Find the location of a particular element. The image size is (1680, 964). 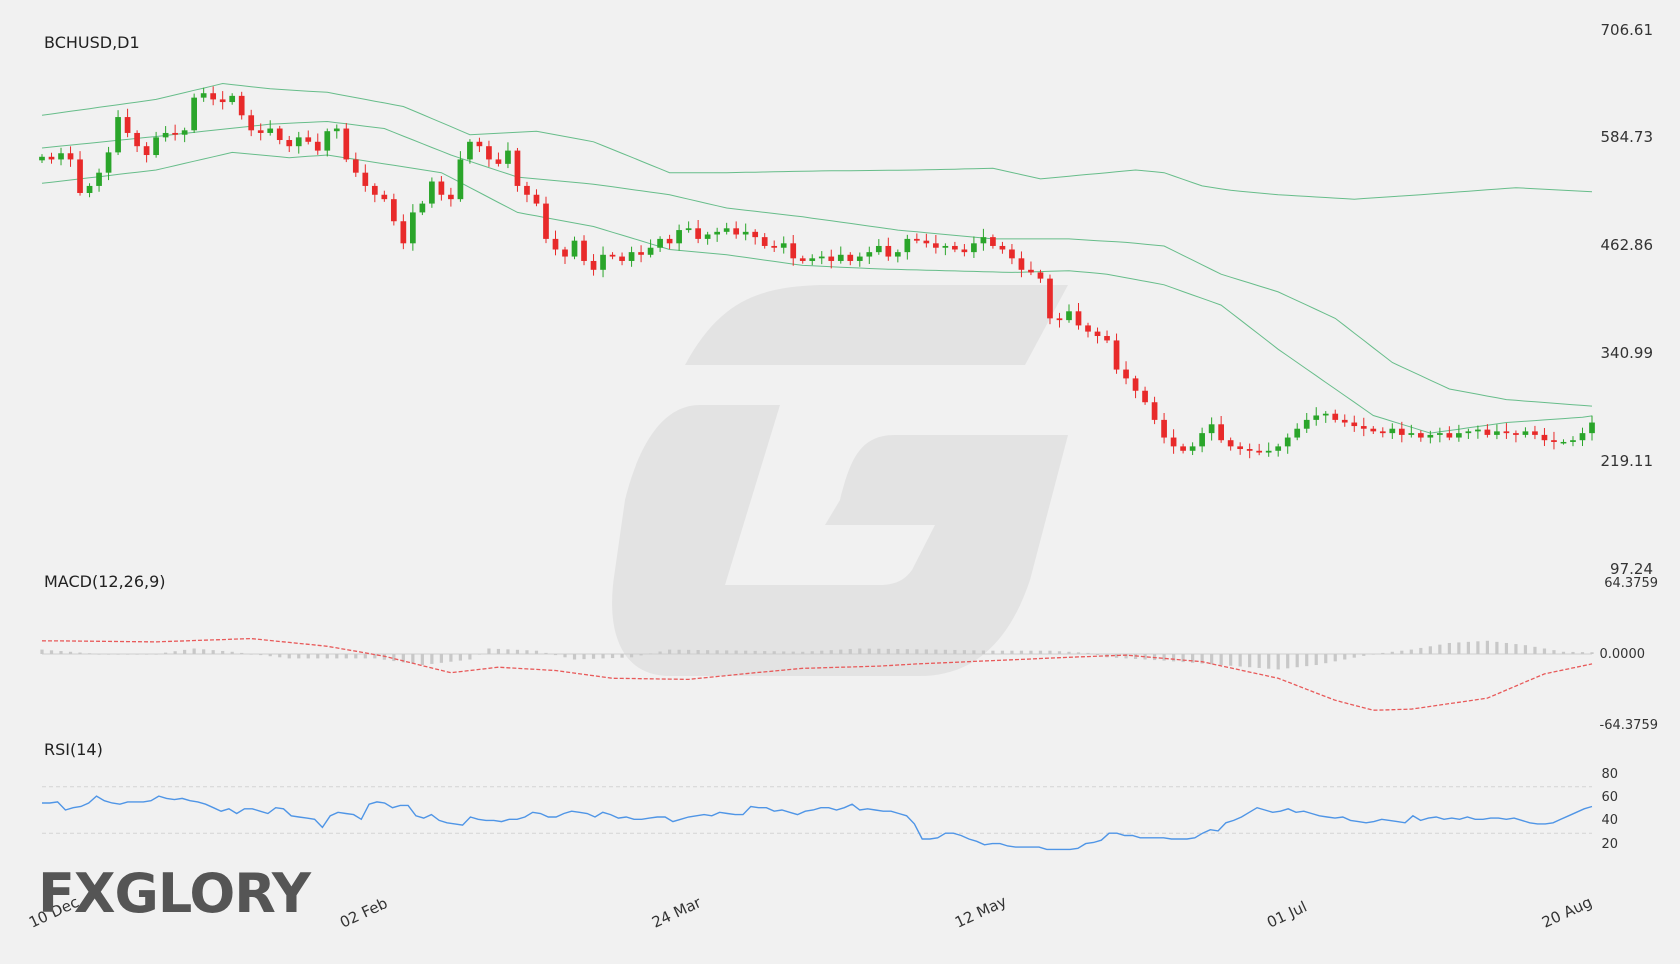

macd-tick: -64.3759 is located at coordinates (1629, 725).